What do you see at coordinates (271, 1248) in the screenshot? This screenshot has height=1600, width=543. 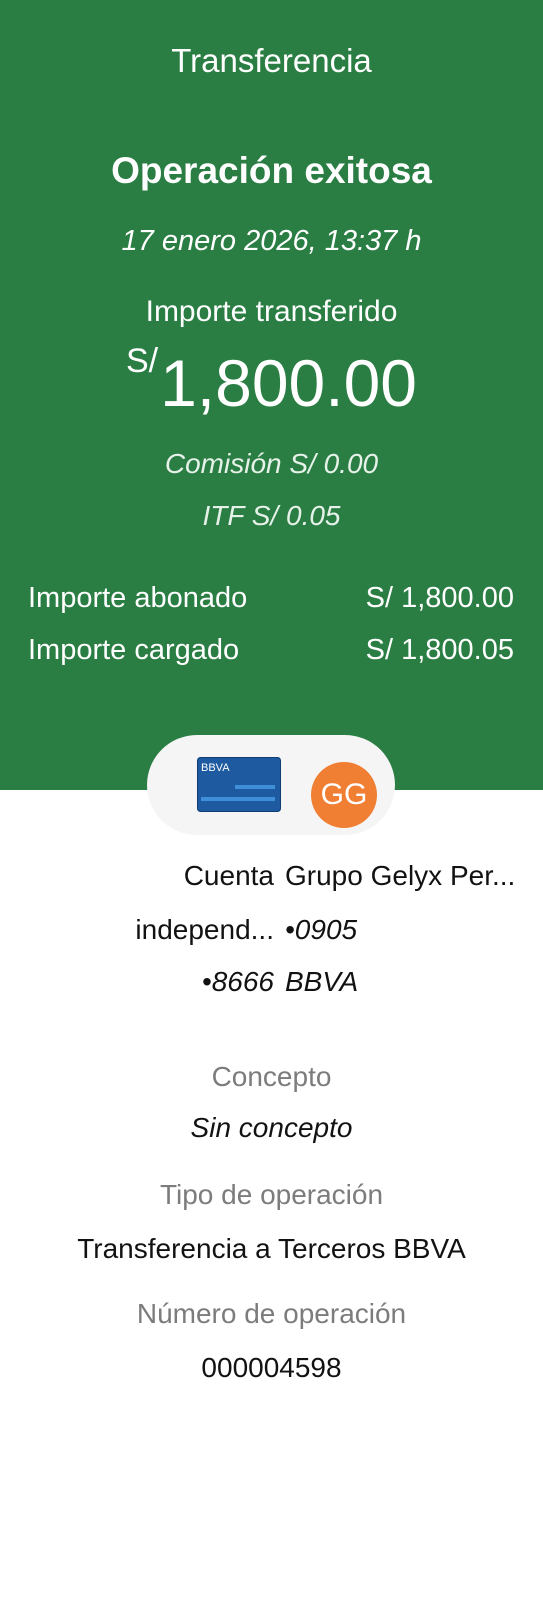 I see `operation-type-value: Transferencia a Terceros BBVA` at bounding box center [271, 1248].